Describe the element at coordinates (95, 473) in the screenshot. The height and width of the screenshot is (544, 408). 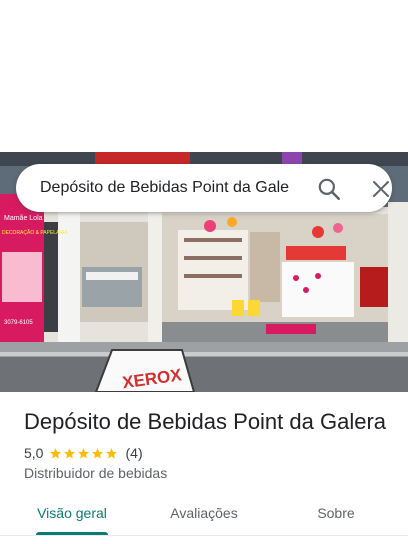
I see `place-category: Distribuidor de bebidas` at that location.